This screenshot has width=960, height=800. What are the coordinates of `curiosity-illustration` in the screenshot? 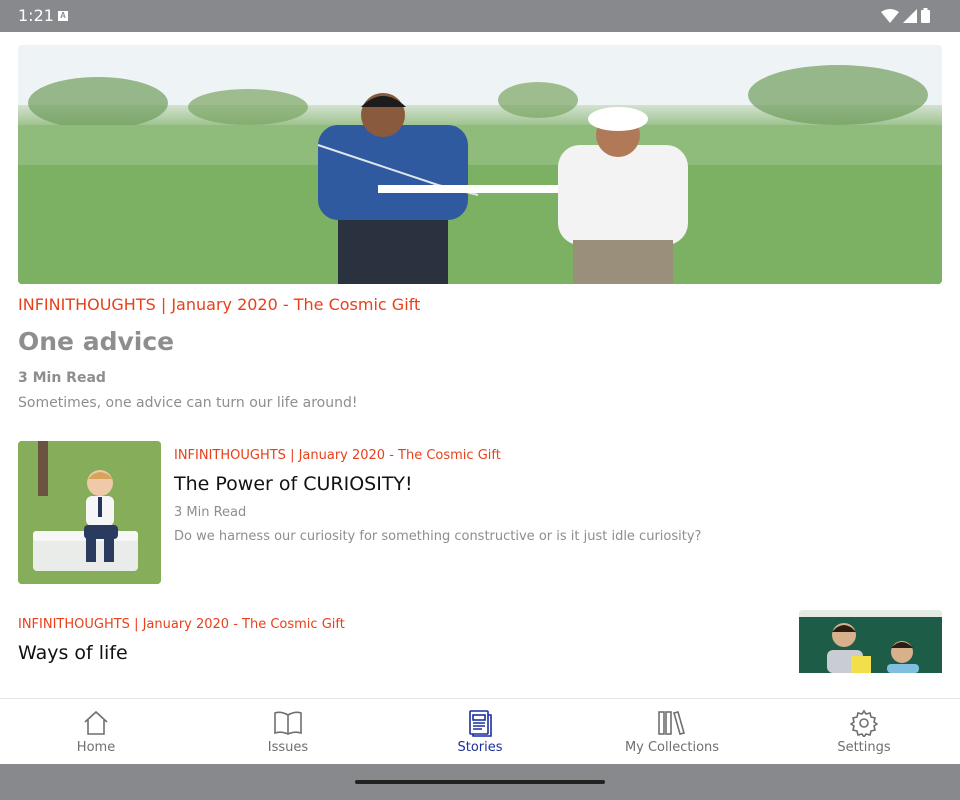 It's located at (89, 512).